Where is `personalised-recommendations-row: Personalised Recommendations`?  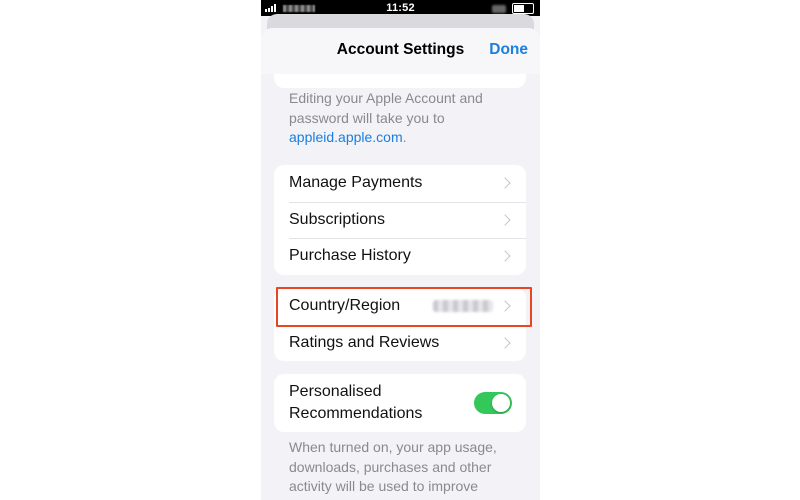
personalised-recommendations-row: Personalised Recommendations is located at coordinates (400, 403).